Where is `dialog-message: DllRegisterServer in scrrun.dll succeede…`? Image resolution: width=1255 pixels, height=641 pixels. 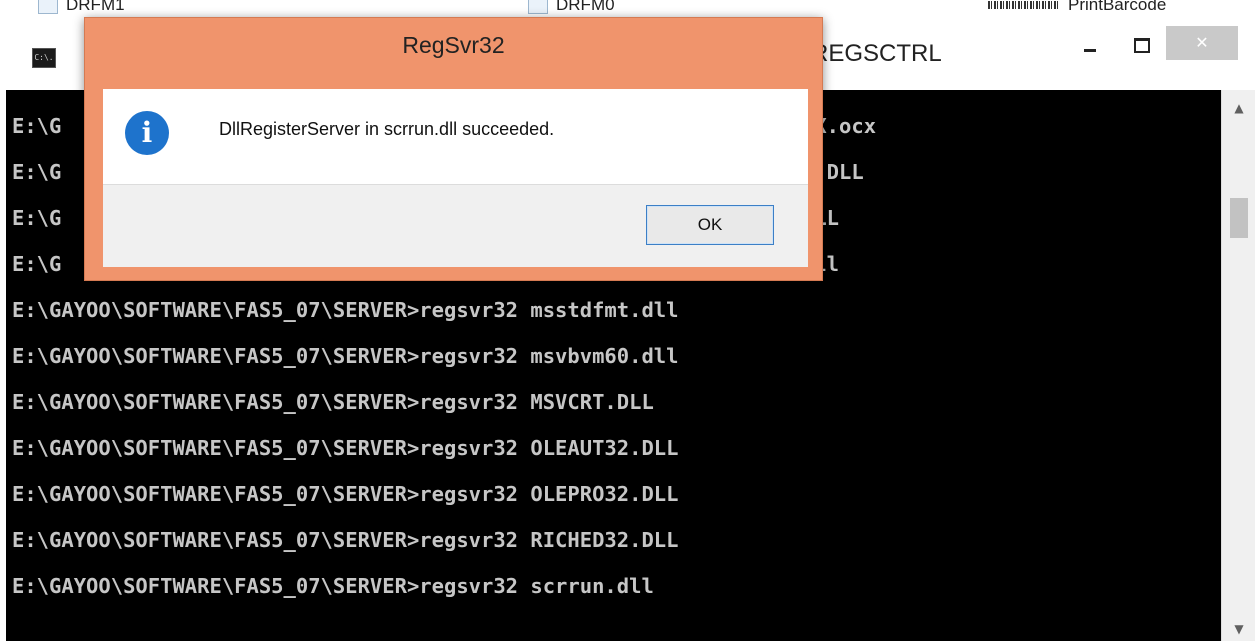
dialog-message: DllRegisterServer in scrrun.dll succeede… is located at coordinates (387, 129).